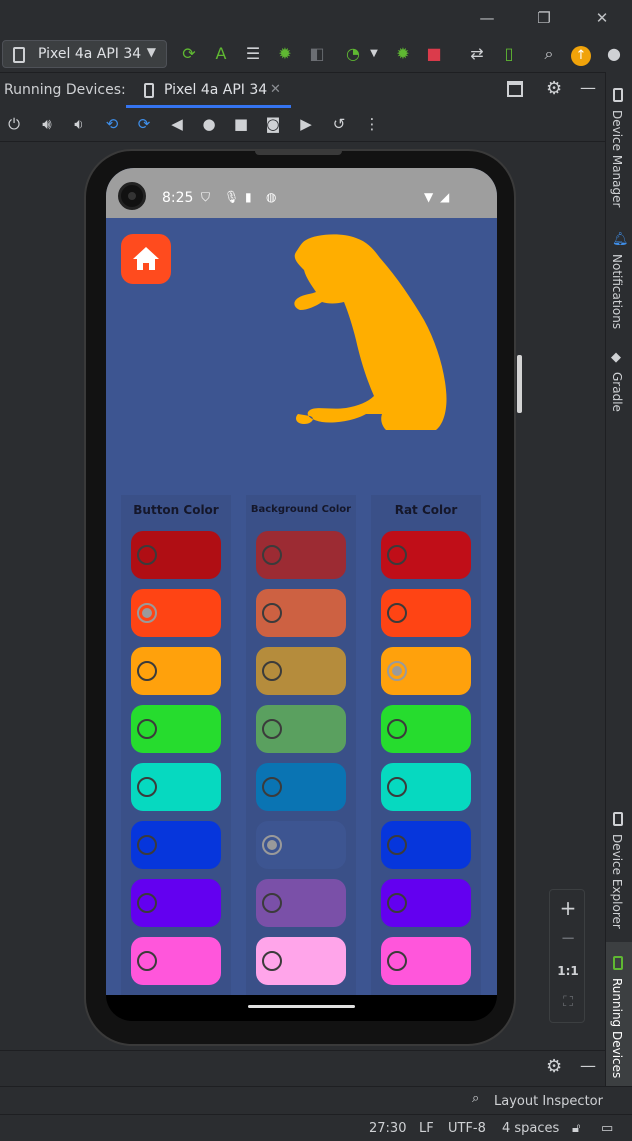 The image size is (632, 1141). What do you see at coordinates (568, 1002) in the screenshot?
I see `fit-screen-icon: ⛶` at bounding box center [568, 1002].